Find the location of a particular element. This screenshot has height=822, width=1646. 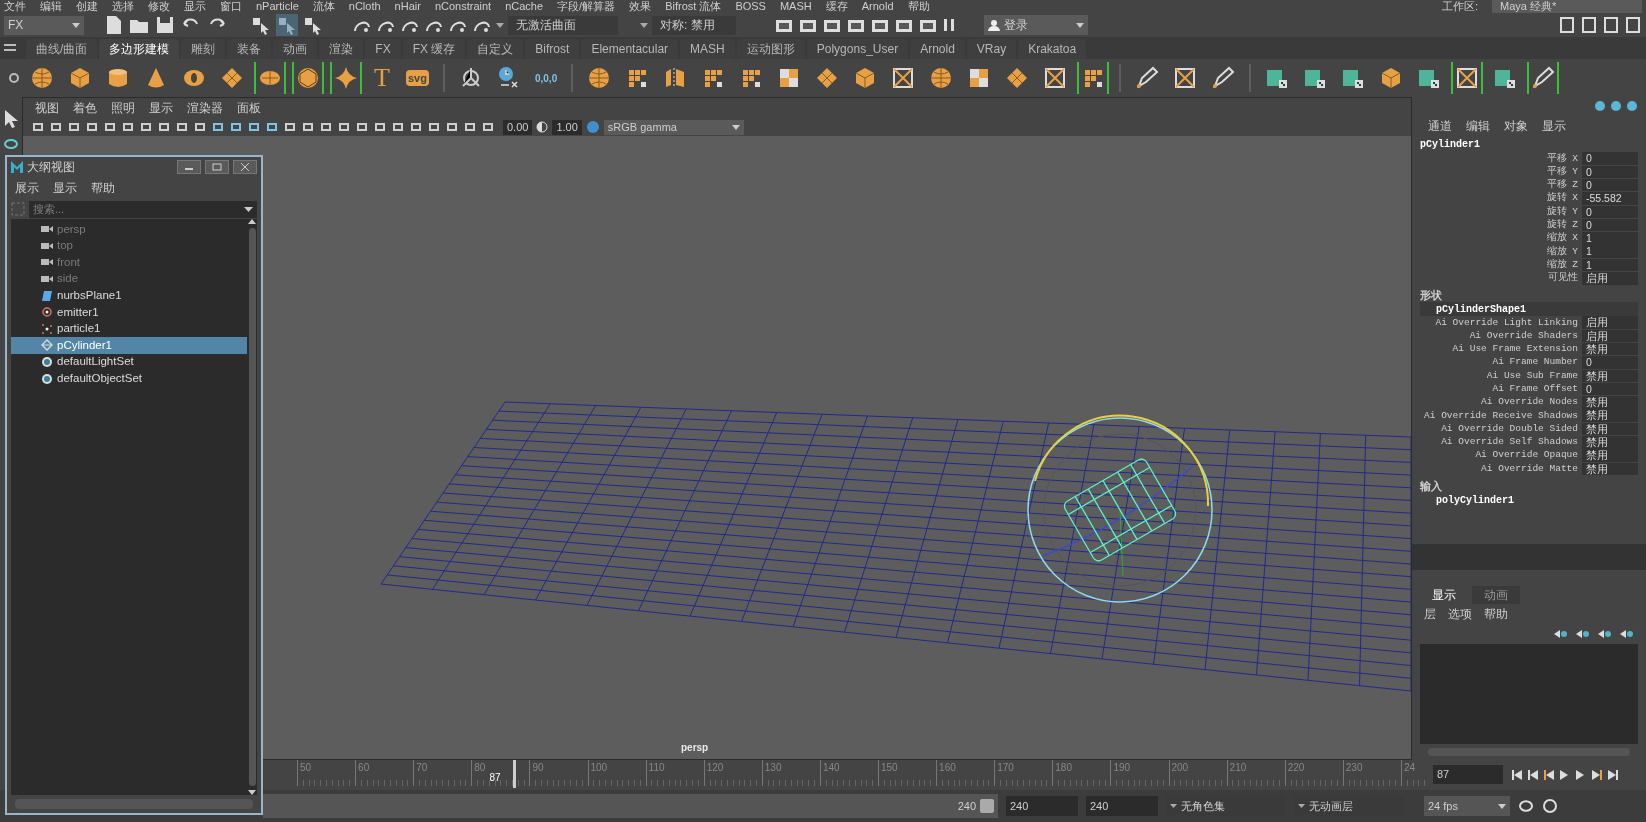

menu-set-dropdown: FX is located at coordinates (44, 25).